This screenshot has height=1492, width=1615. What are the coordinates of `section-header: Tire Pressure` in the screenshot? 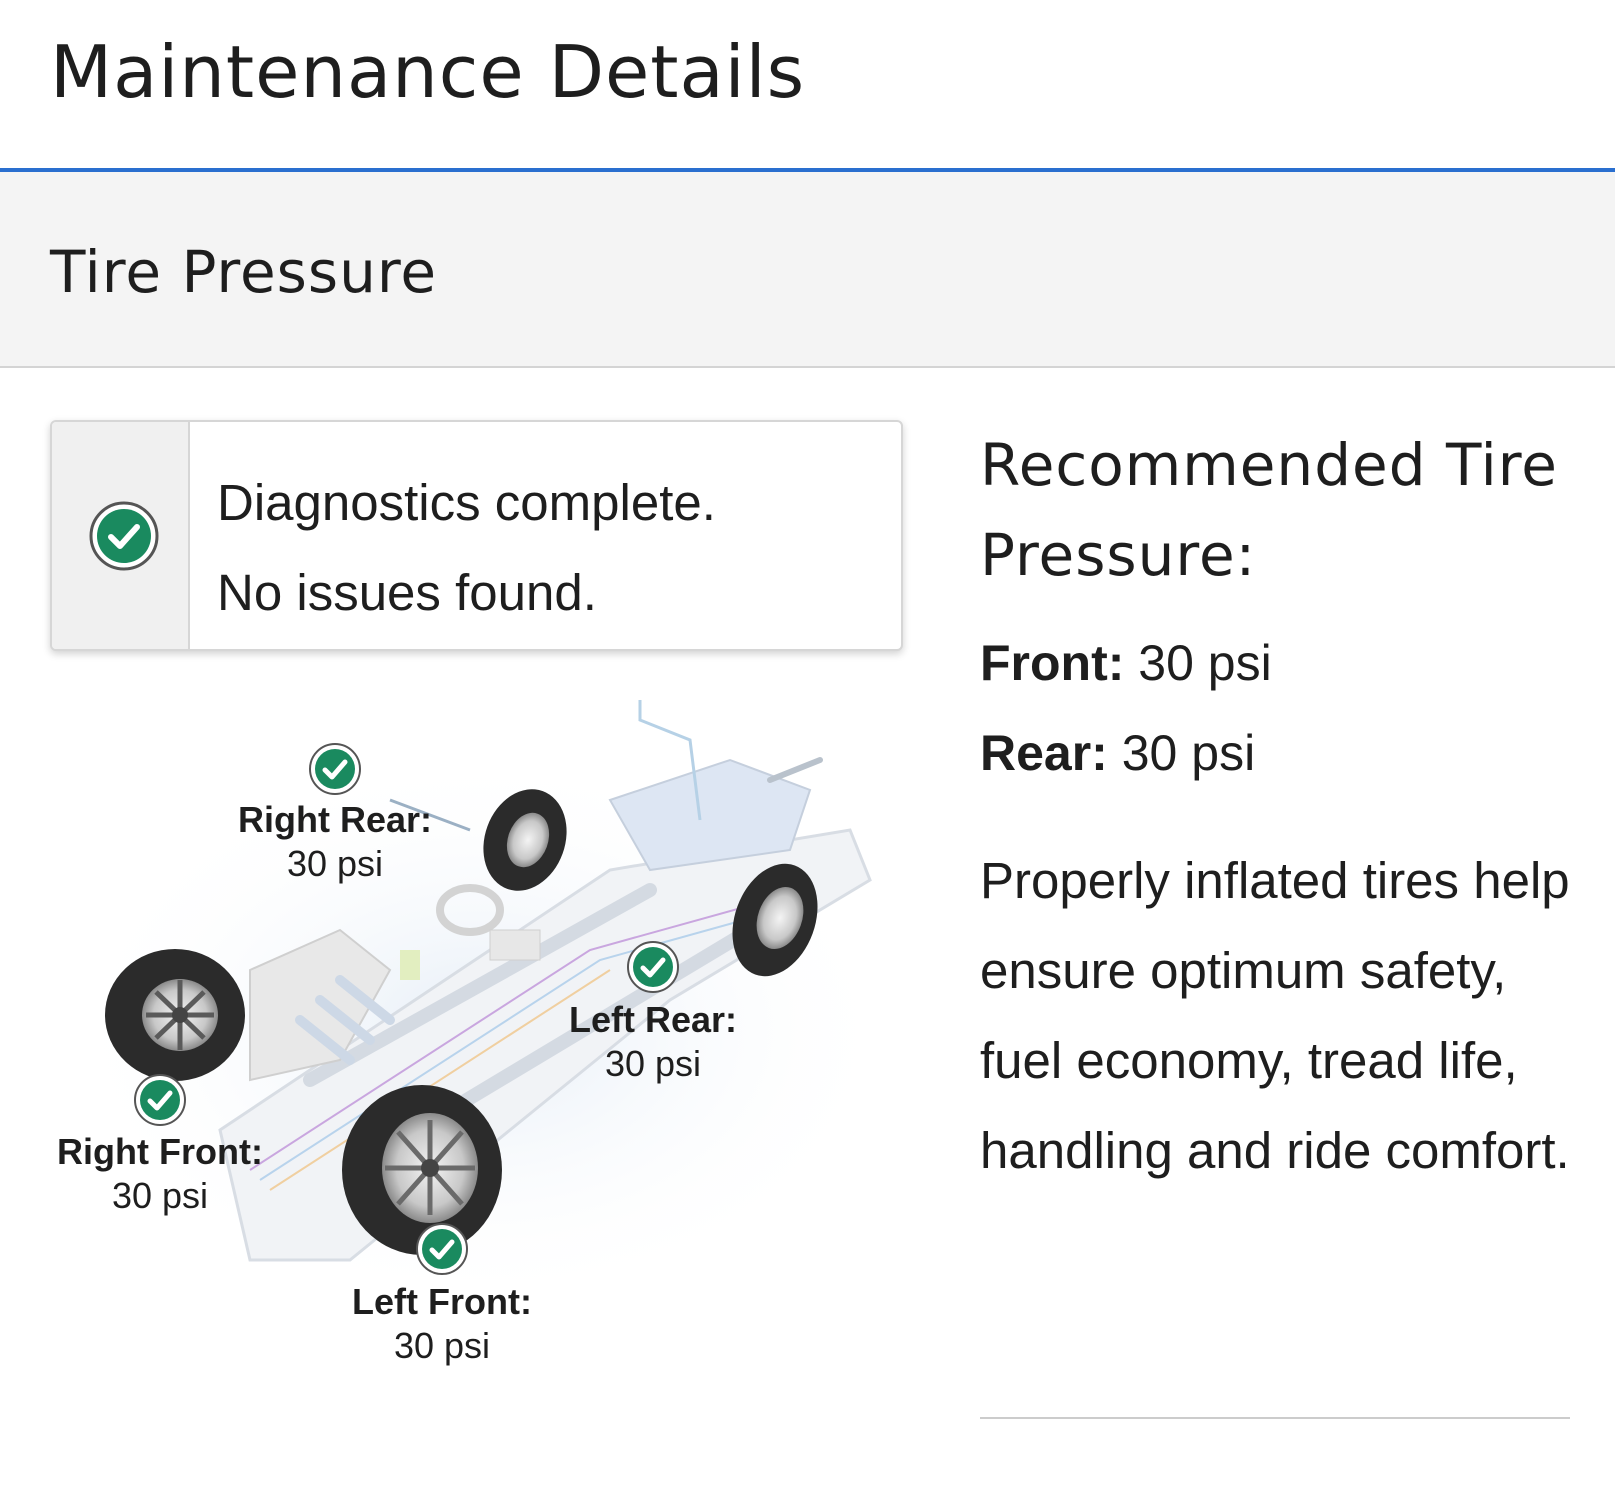 It's located at (807, 270).